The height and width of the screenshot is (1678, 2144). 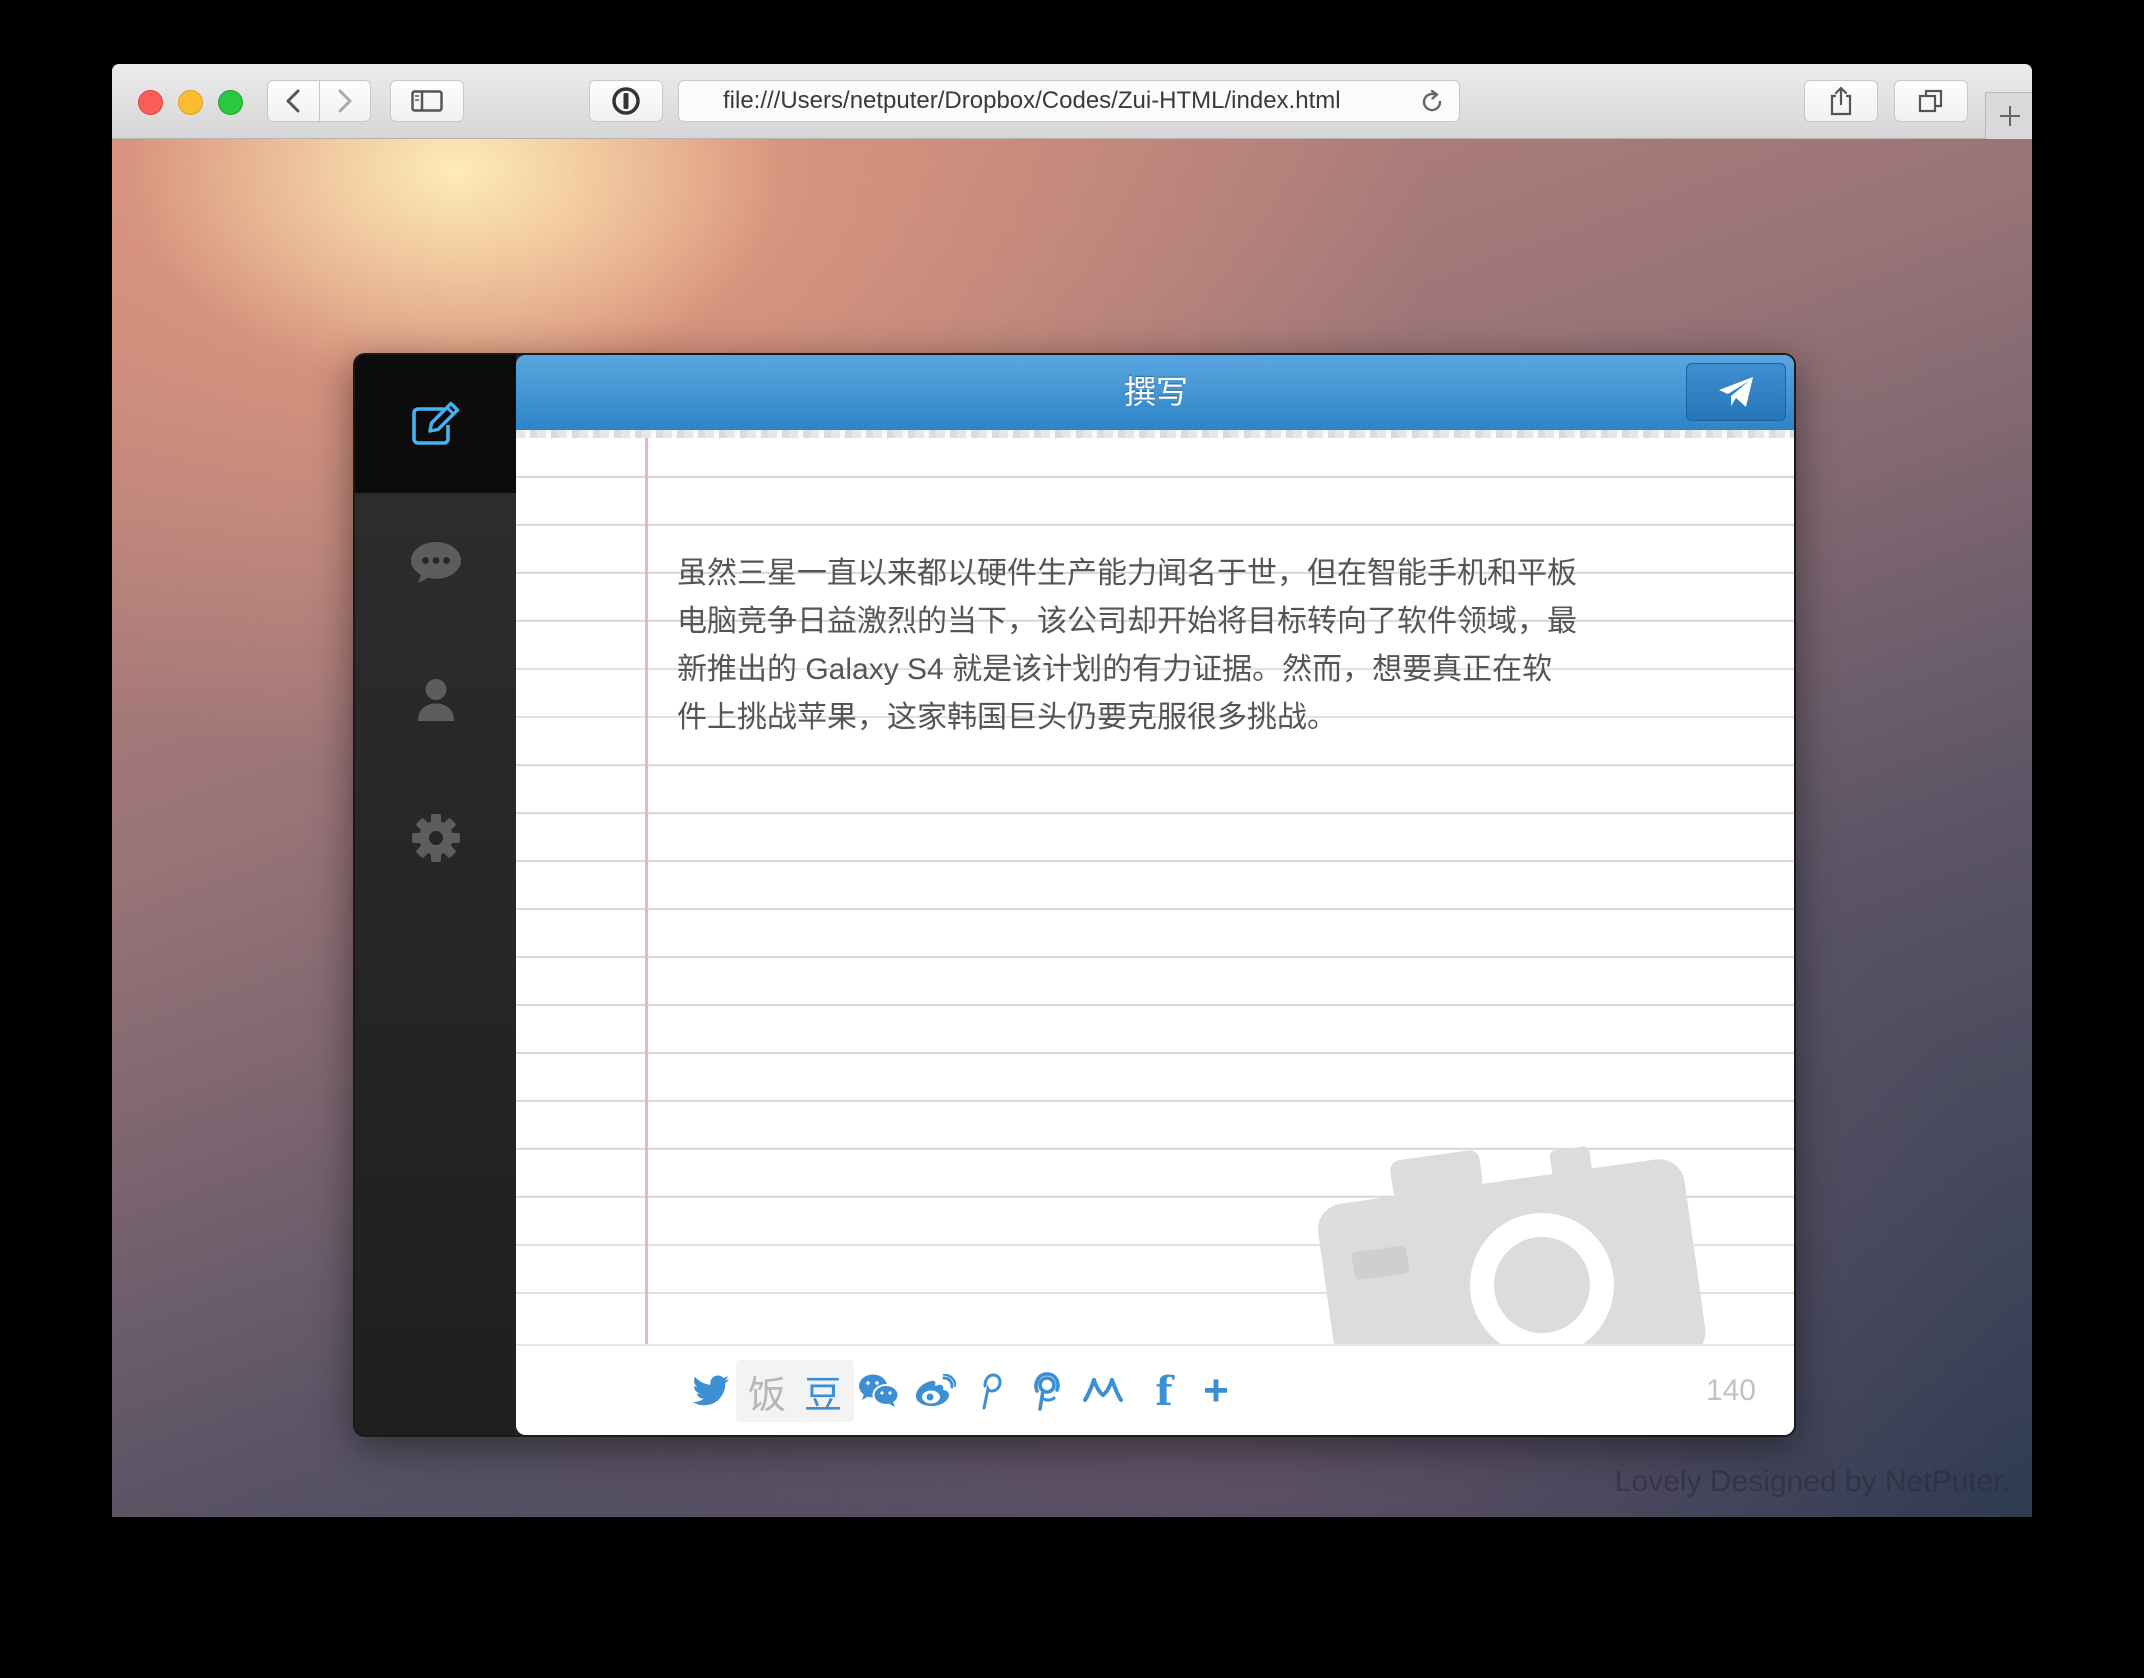 I want to click on sidebar-item-profile, so click(x=435, y=700).